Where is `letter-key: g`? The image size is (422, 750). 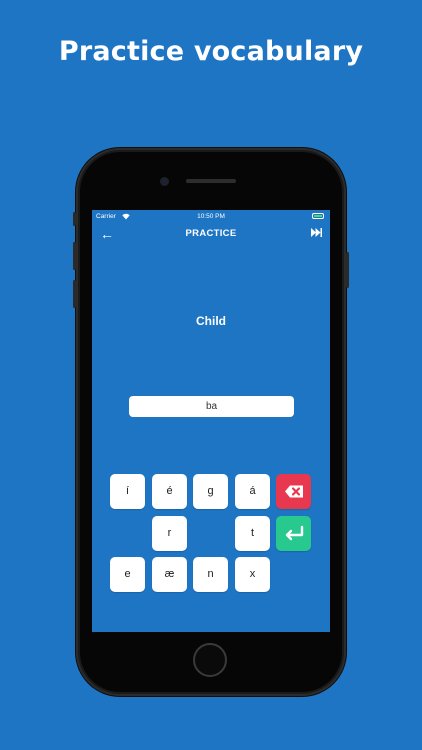 letter-key: g is located at coordinates (210, 491).